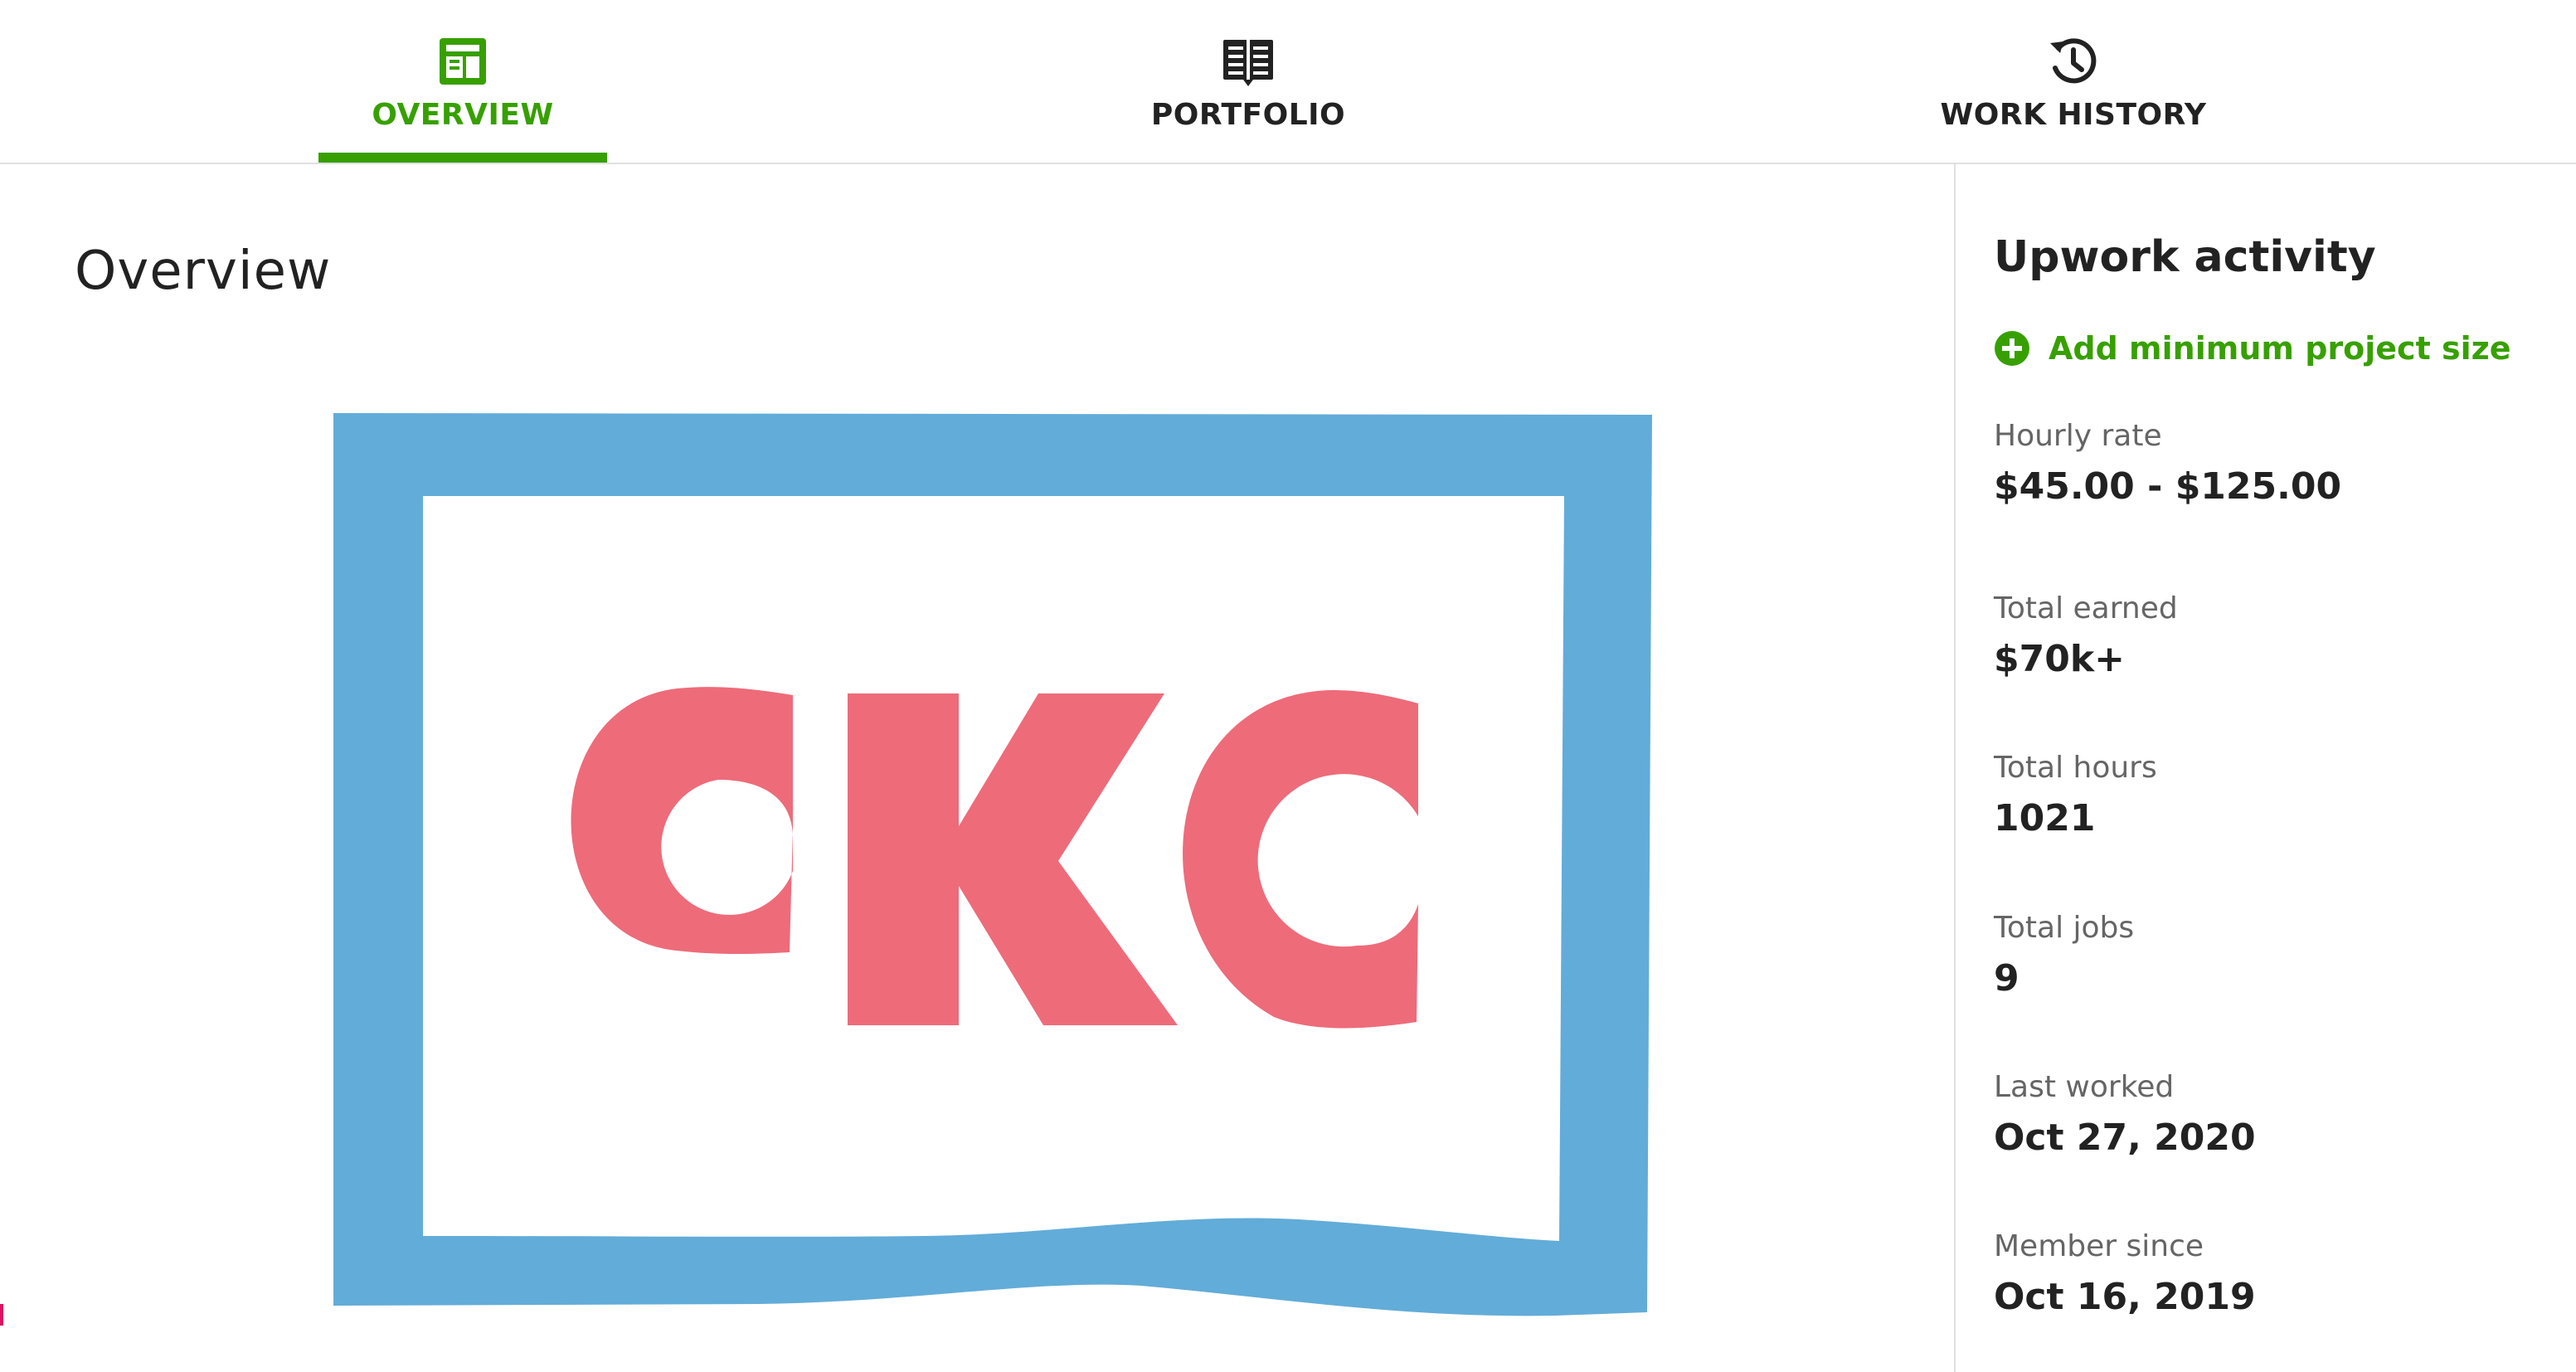 The height and width of the screenshot is (1372, 2576). What do you see at coordinates (1300, 859) in the screenshot?
I see `logo-letter-c2` at bounding box center [1300, 859].